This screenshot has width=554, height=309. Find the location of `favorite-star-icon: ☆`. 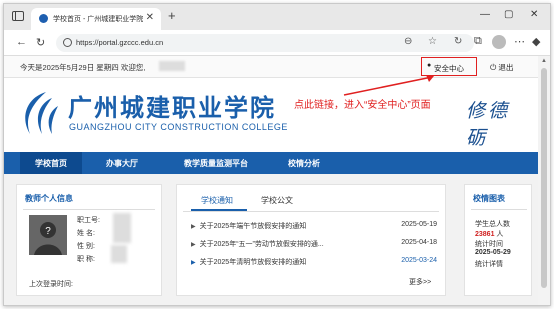

favorite-star-icon: ☆ is located at coordinates (432, 41).